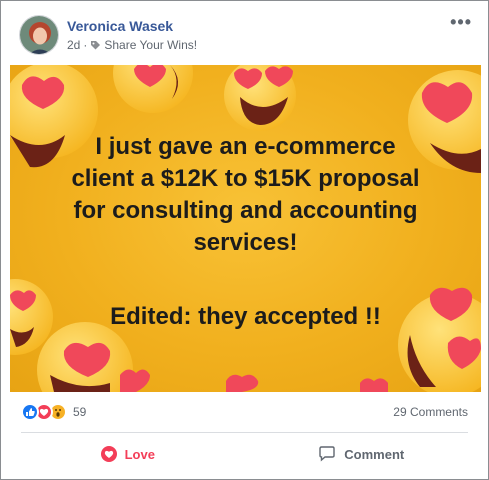  What do you see at coordinates (245, 316) in the screenshot?
I see `edited-note: Edited: they accepted !!` at bounding box center [245, 316].